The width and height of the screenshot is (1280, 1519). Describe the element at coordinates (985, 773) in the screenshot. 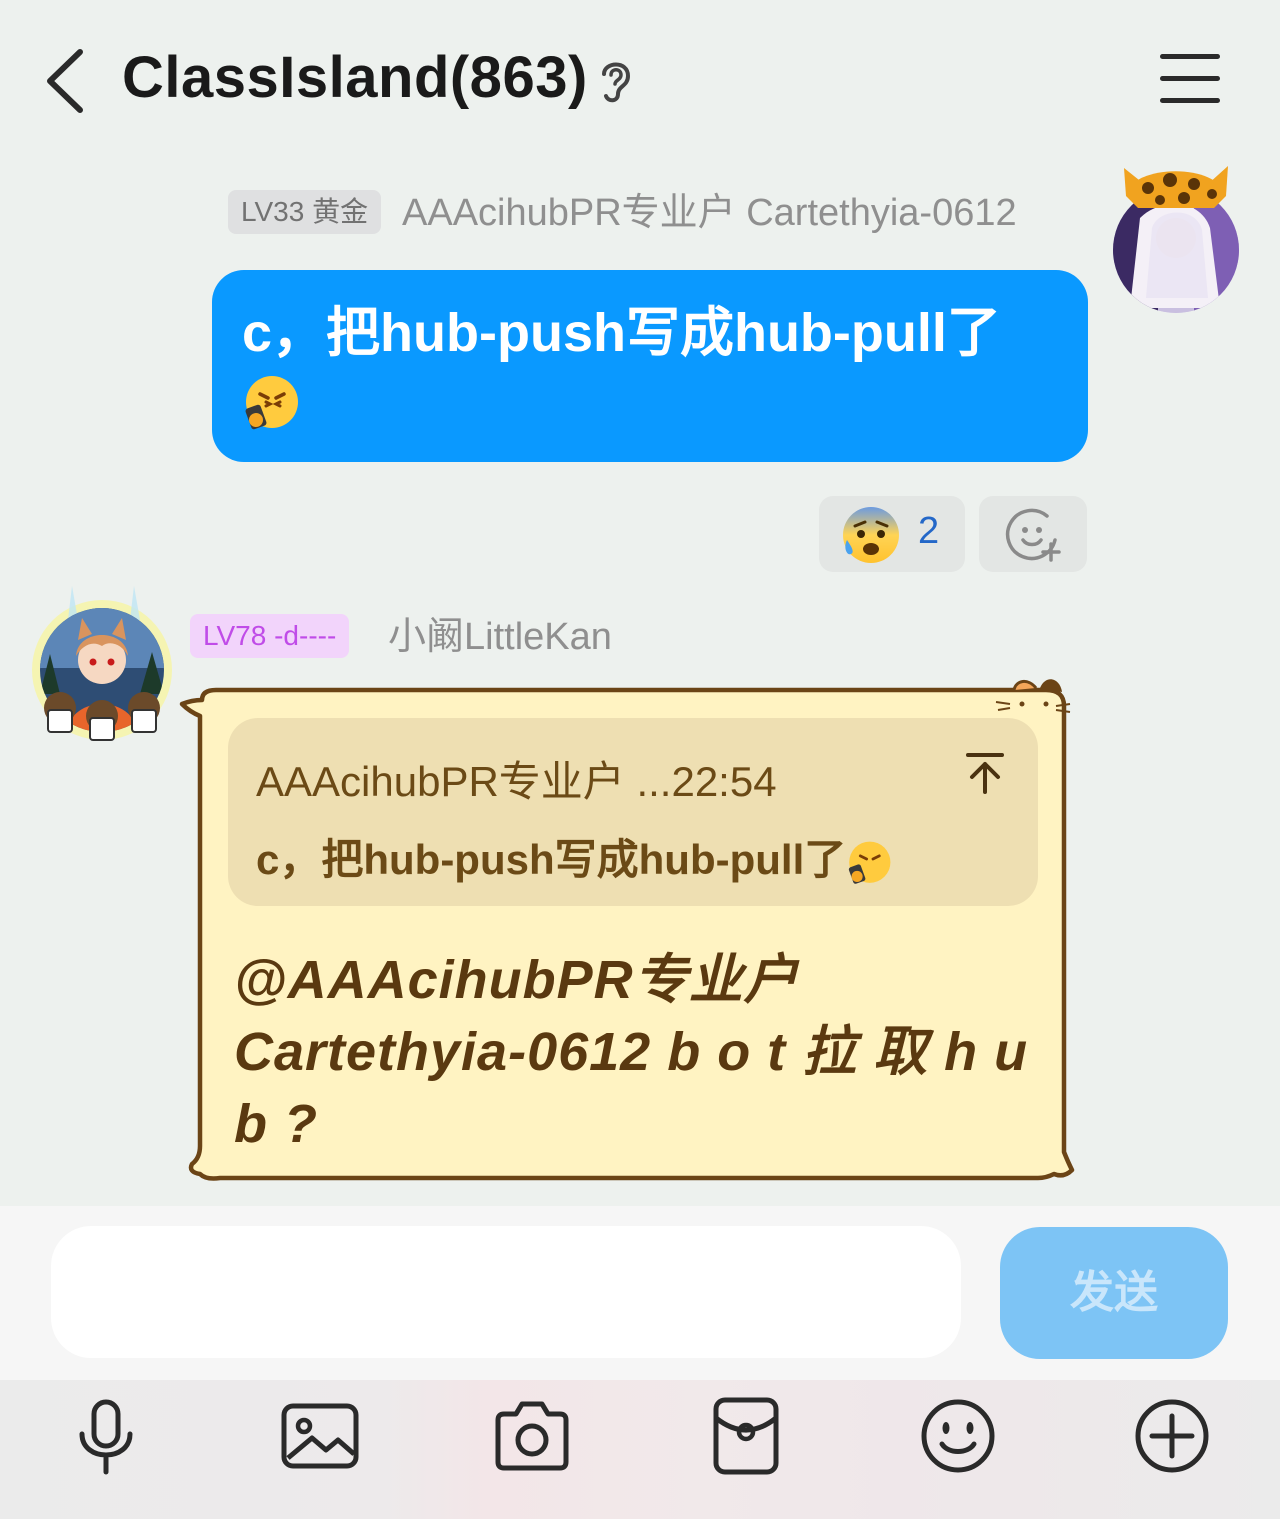

I see `jump-to-top-icon` at that location.